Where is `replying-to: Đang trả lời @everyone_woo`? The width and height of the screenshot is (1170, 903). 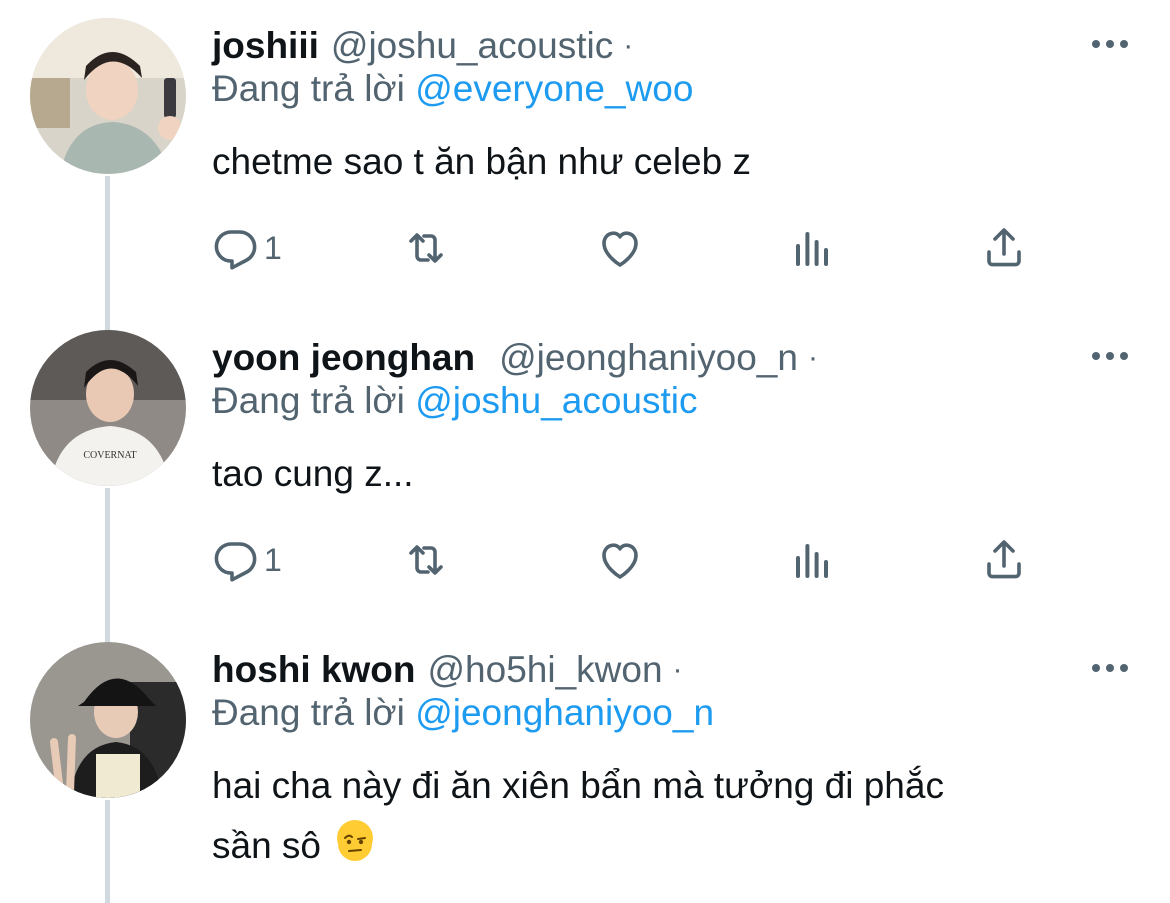 replying-to: Đang trả lời @everyone_woo is located at coordinates (452, 89).